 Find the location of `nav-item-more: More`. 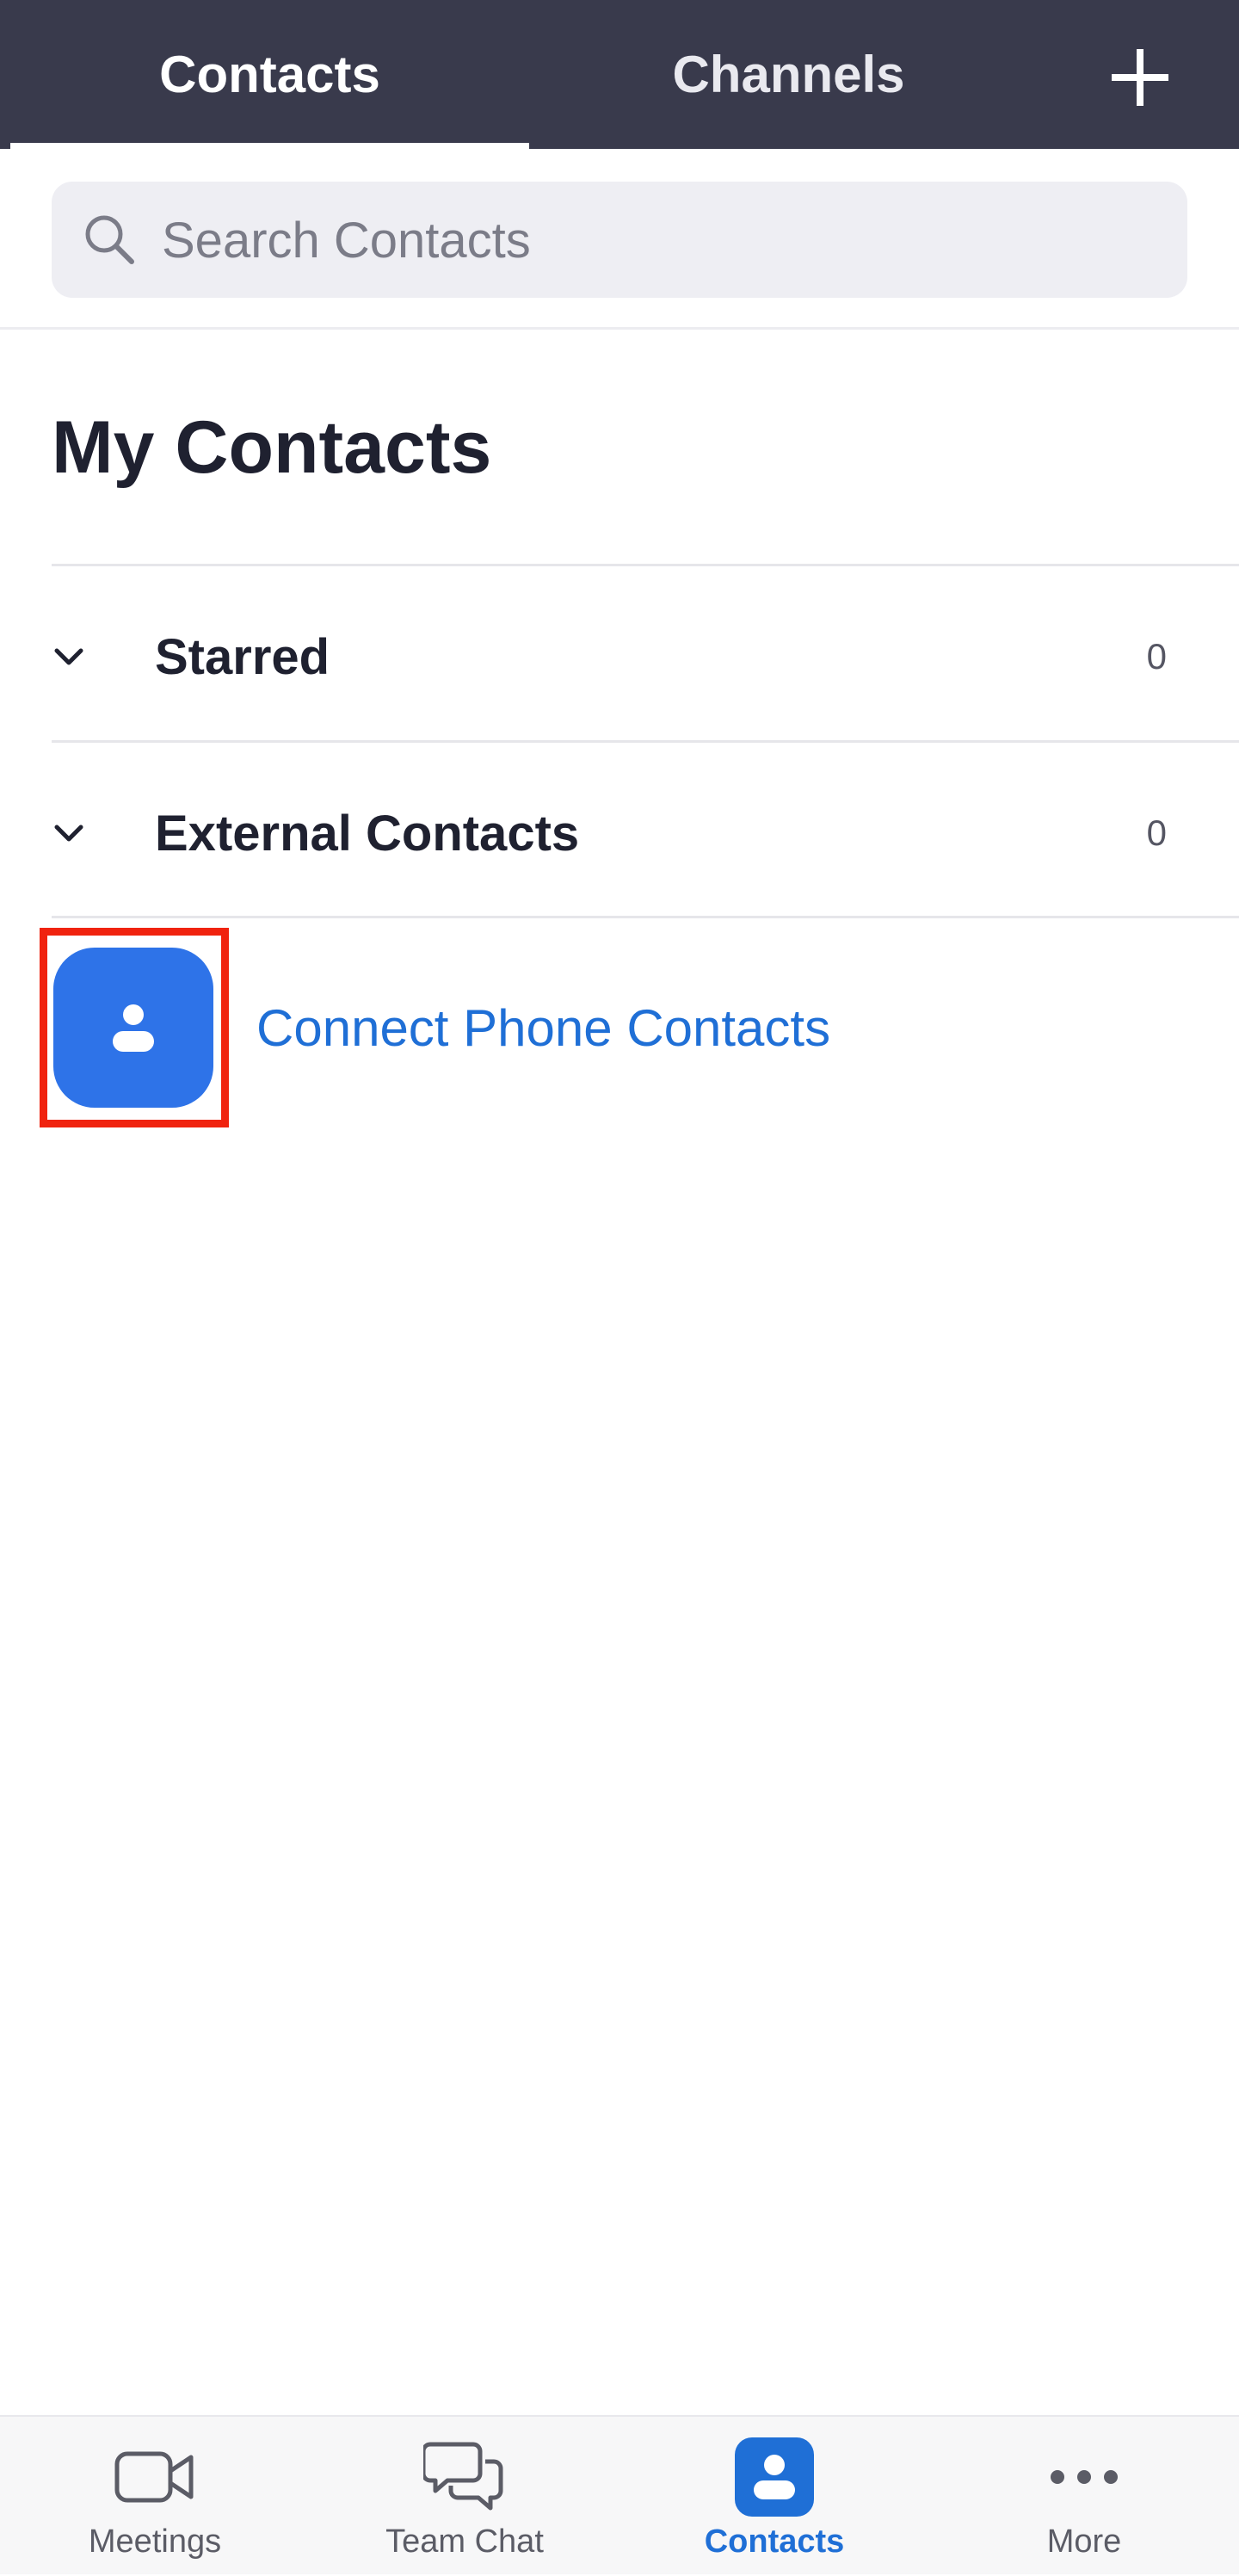

nav-item-more: More is located at coordinates (1084, 2496).